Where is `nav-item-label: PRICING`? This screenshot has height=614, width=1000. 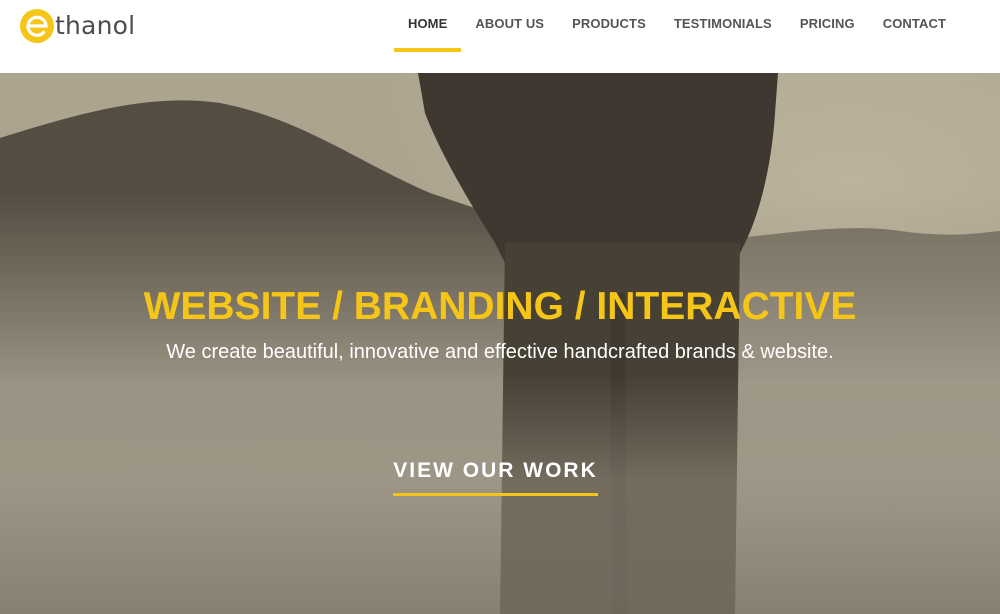
nav-item-label: PRICING is located at coordinates (827, 23).